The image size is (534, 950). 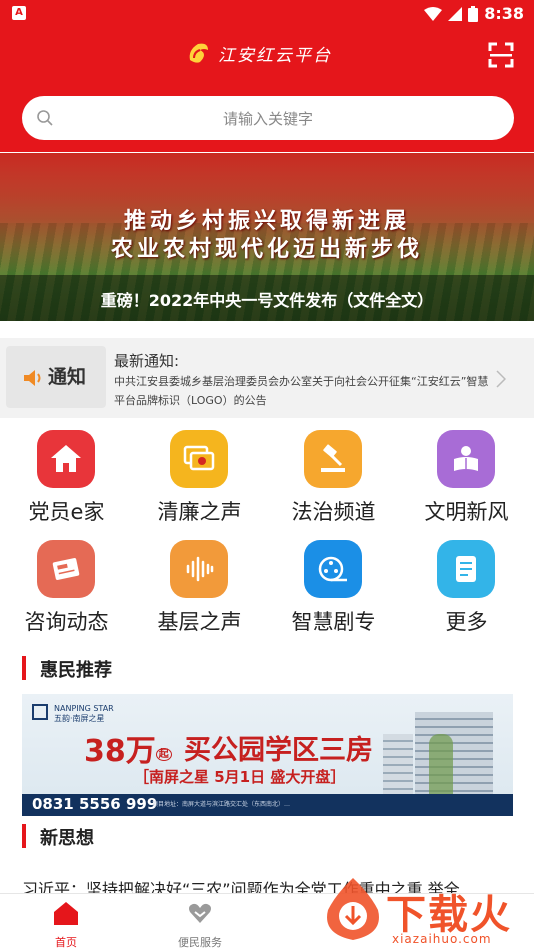 I want to click on banner-caption: 重磅！2022年中央一号文件发布（文件全文）, so click(x=267, y=299).